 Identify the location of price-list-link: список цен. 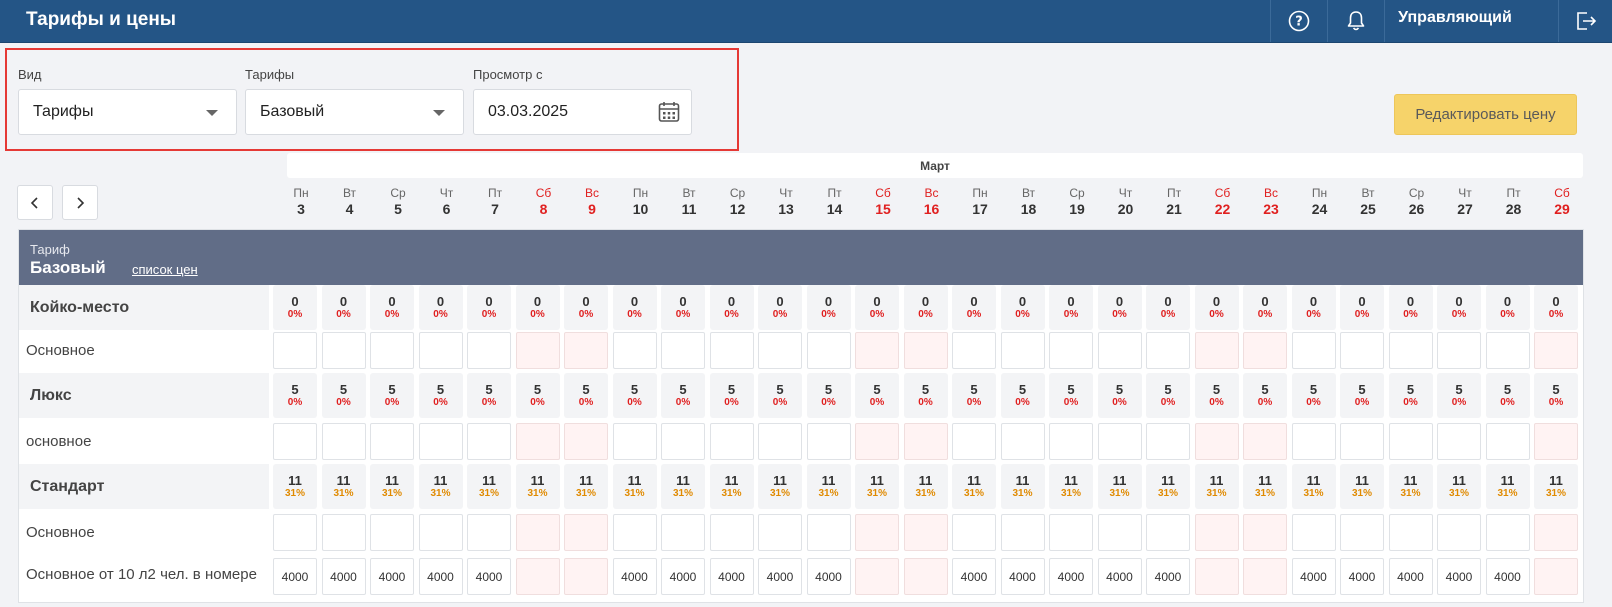
(165, 269).